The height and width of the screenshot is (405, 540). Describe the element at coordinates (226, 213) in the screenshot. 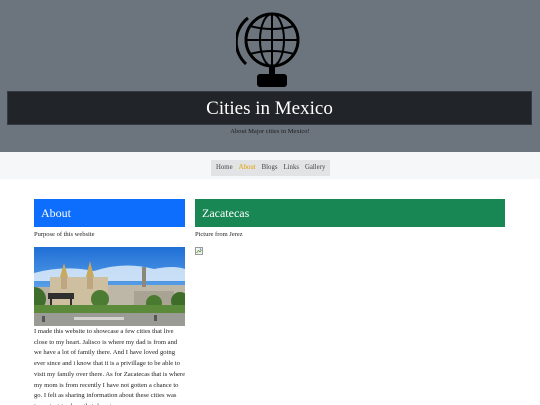

I see `zacatecas-heading: Zacatecas` at that location.